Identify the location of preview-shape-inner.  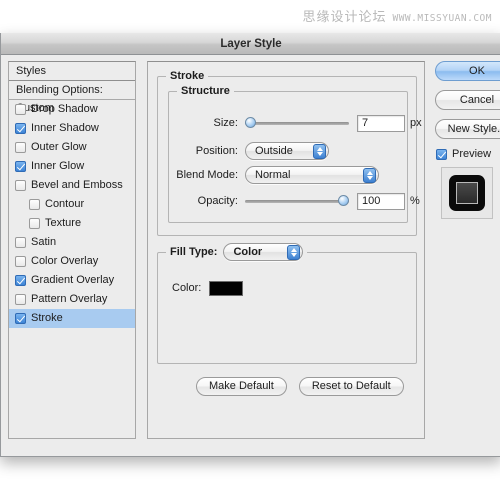
(467, 193).